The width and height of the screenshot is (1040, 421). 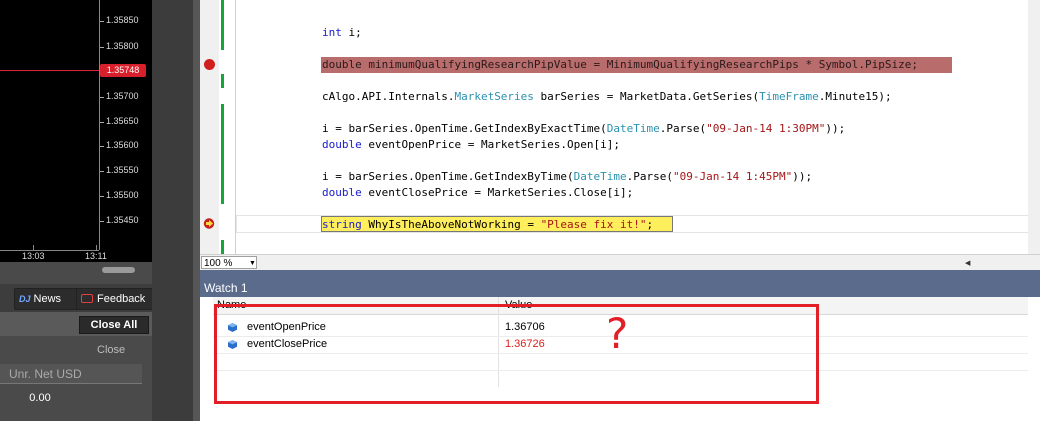 I want to click on price-label: 1.35650, so click(x=122, y=121).